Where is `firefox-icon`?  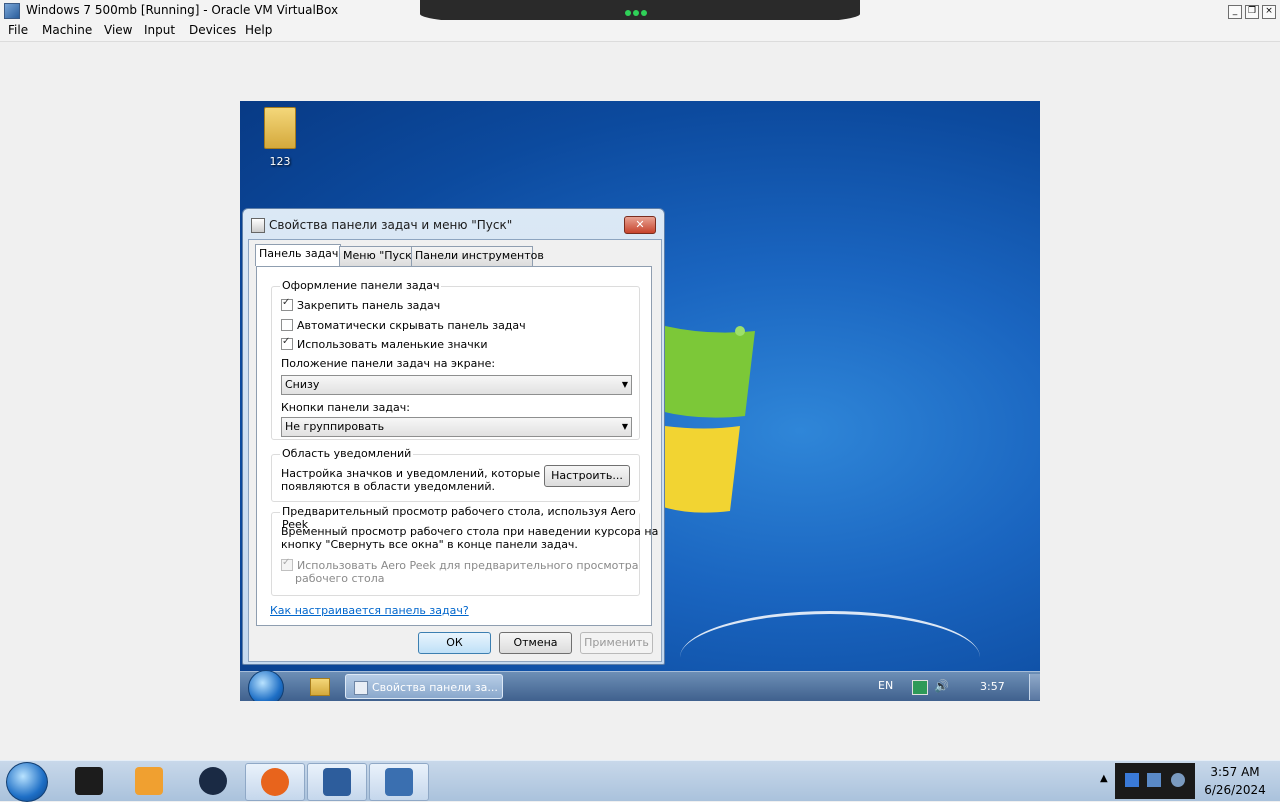
firefox-icon is located at coordinates (275, 782).